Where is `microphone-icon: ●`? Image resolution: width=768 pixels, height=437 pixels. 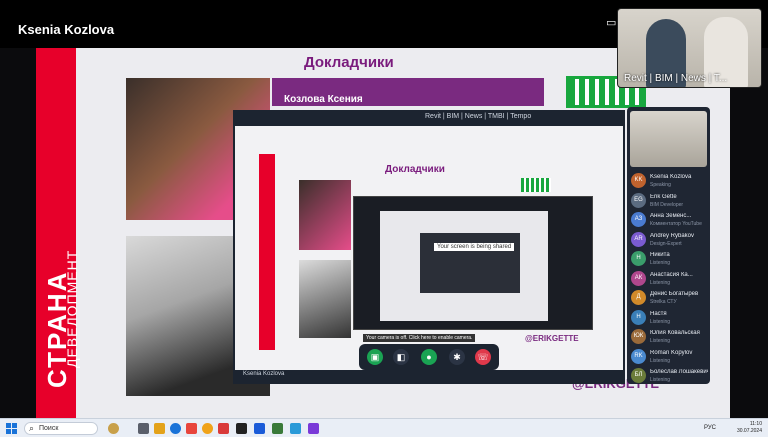 microphone-icon: ● is located at coordinates (429, 357).